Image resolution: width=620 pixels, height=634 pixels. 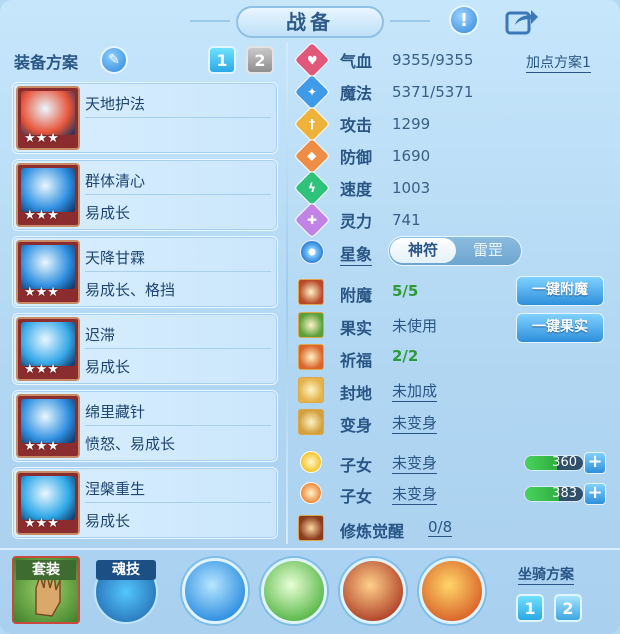 What do you see at coordinates (145, 426) in the screenshot?
I see `skill-card: ★★★ 绵里藏针 愤怒、易成长` at bounding box center [145, 426].